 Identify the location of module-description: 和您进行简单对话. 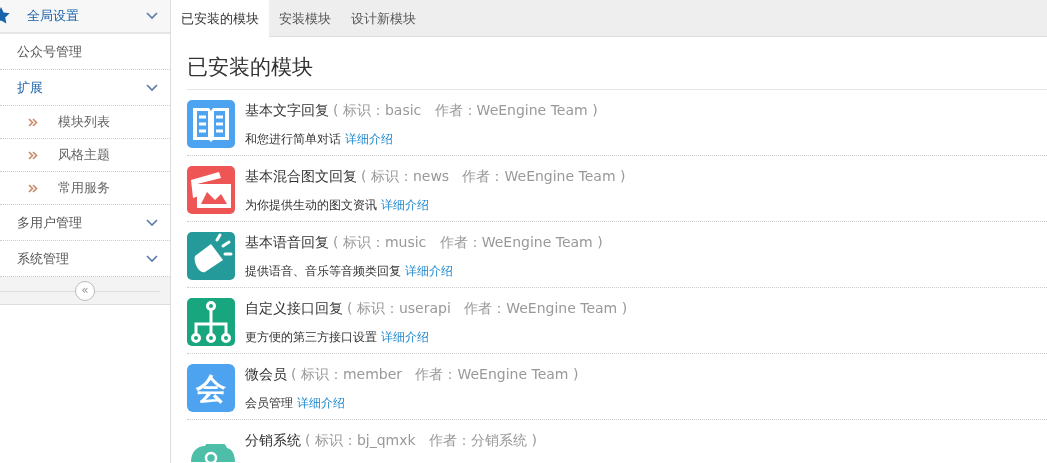
(293, 139).